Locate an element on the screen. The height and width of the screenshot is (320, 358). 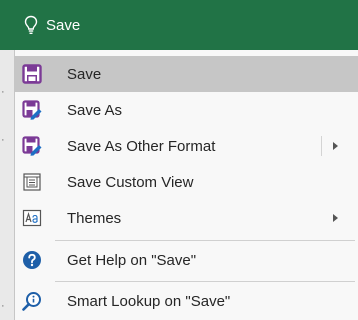
menu-item-label: Themes is located at coordinates (94, 218).